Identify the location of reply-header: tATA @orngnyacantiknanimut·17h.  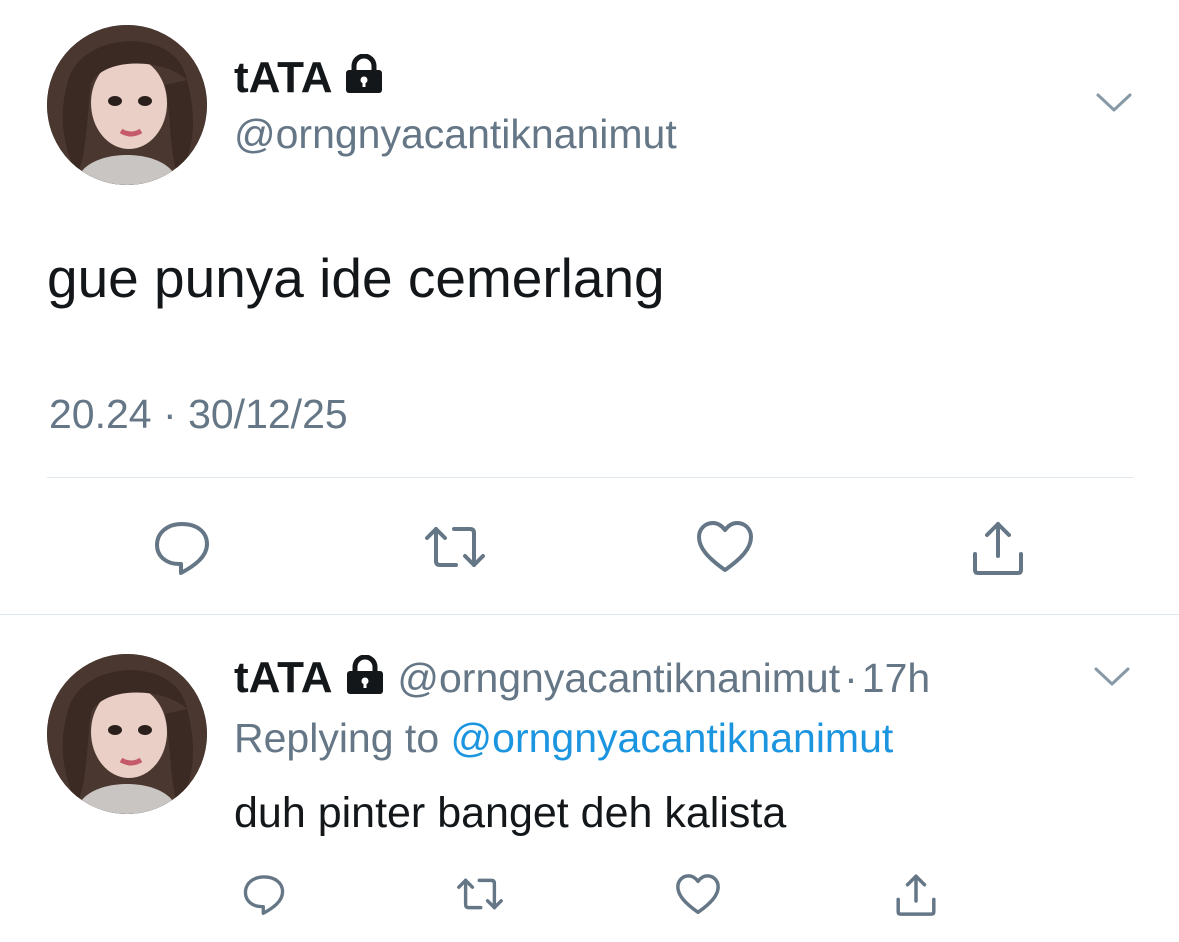
(582, 679).